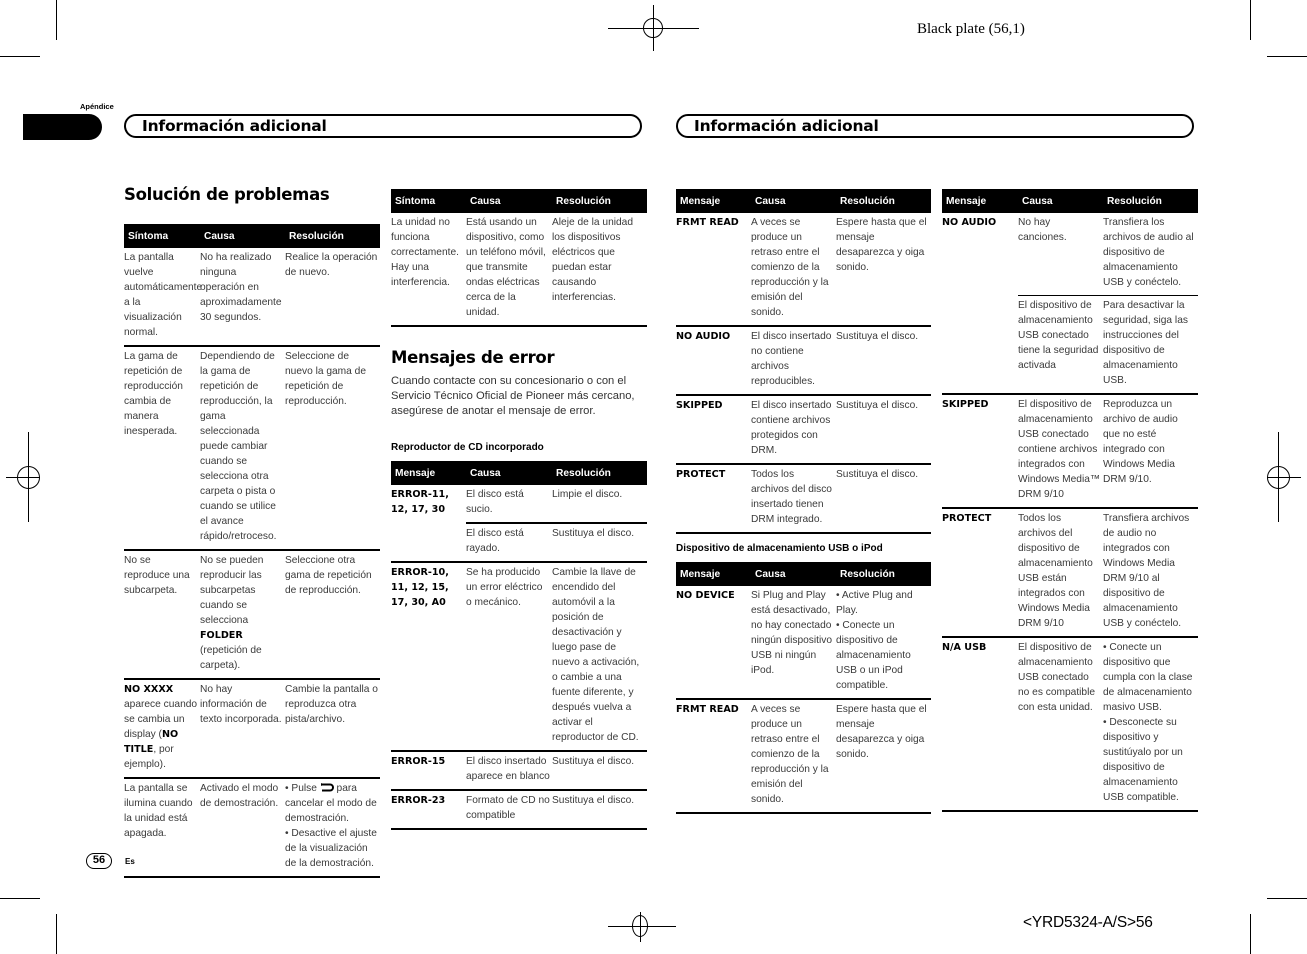  Describe the element at coordinates (162, 615) in the screenshot. I see `symptom-cell: No se reproduce una subcarpeta.` at that location.